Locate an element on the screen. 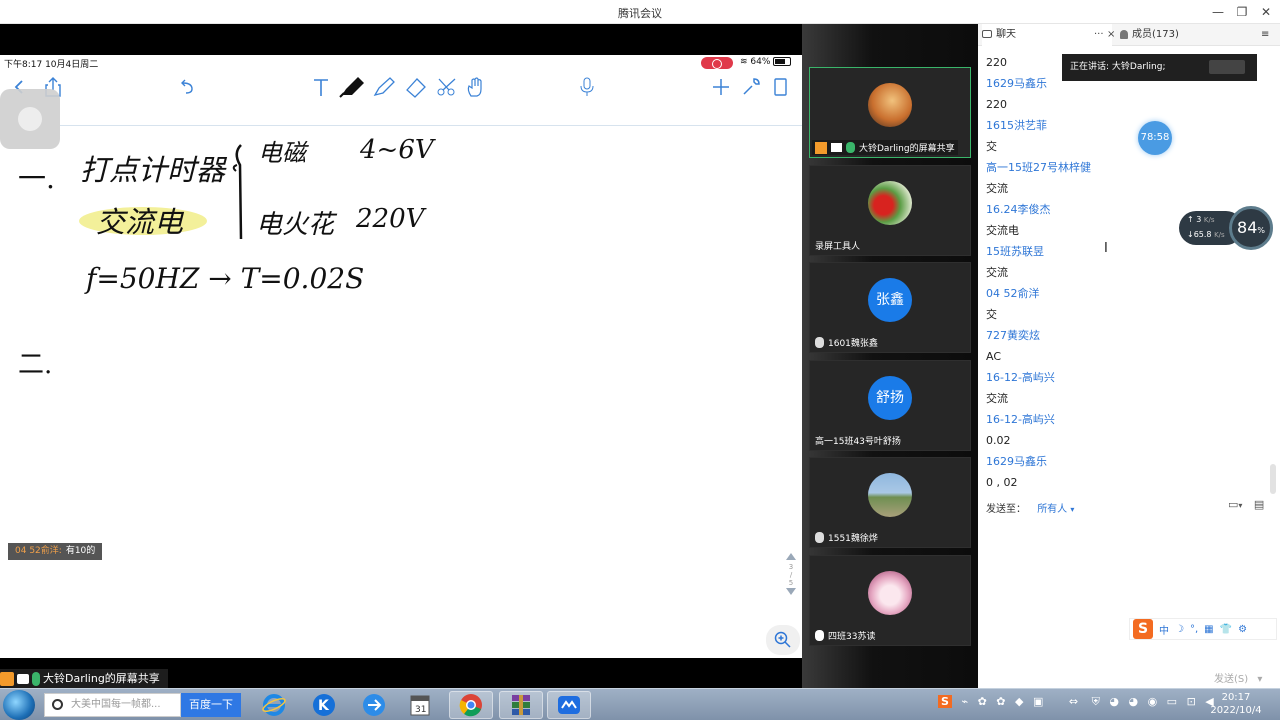  svg-text: 31 is located at coordinates (420, 710).